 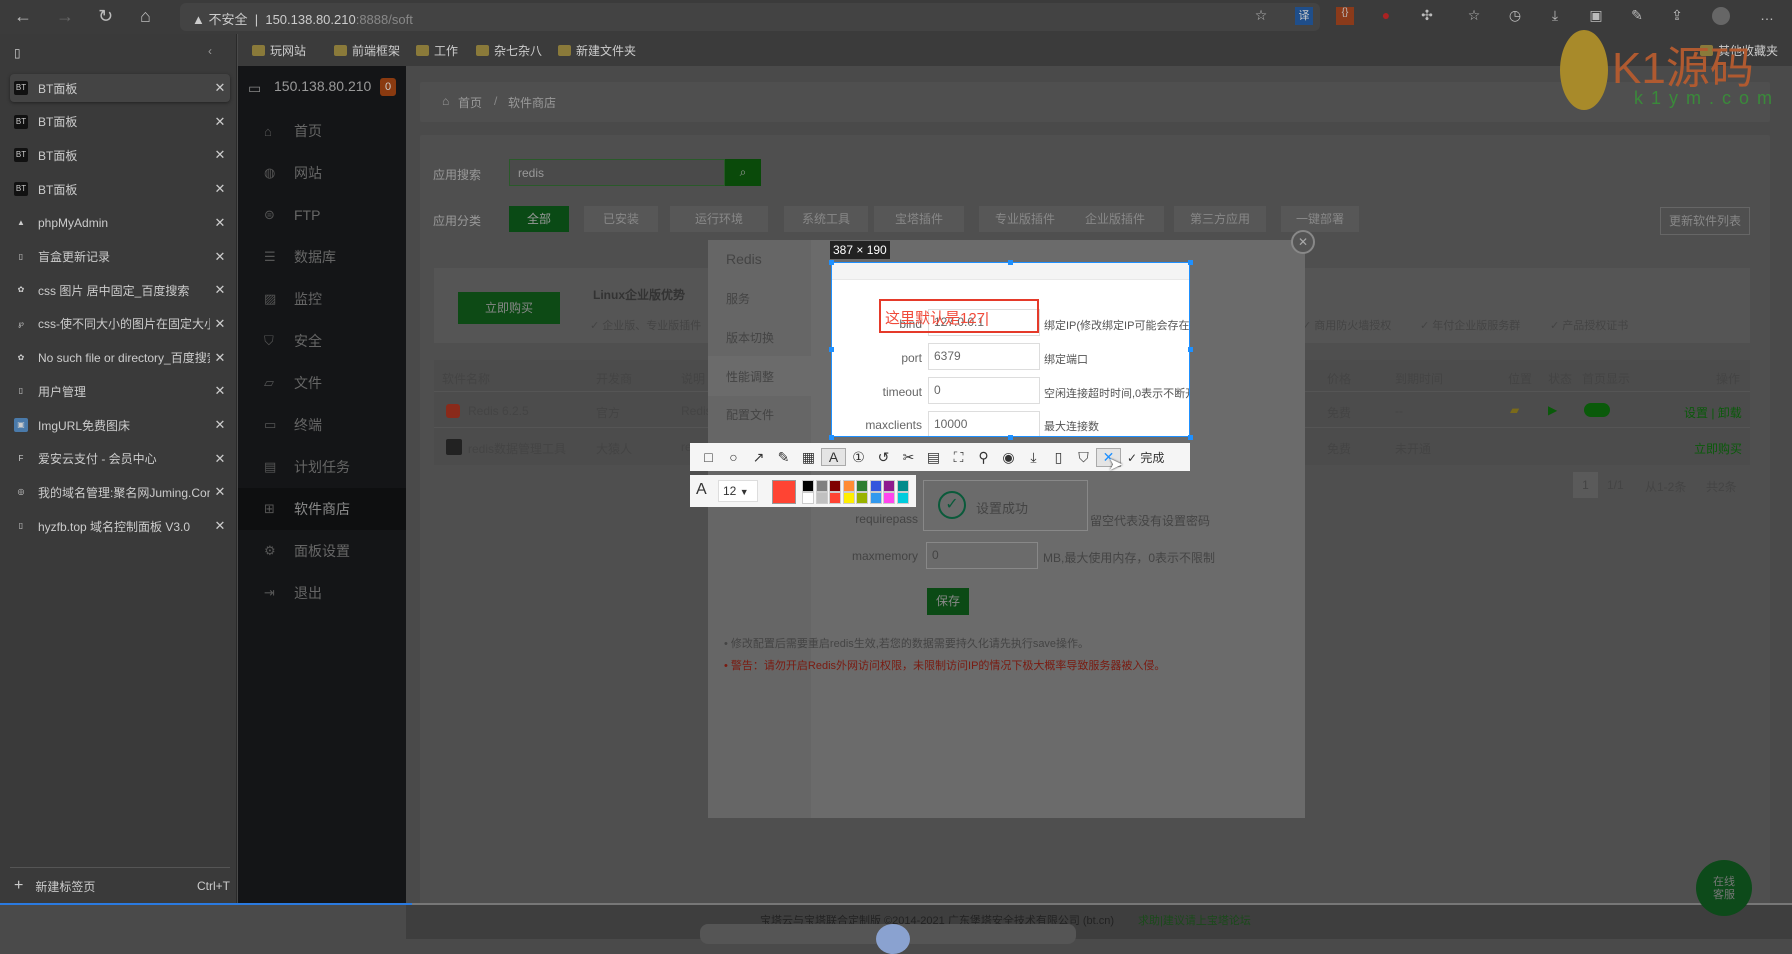 I want to click on browser-tab: ▯ hyzfb.top 域名控制面板 V3.0 ✕, so click(x=120, y=526).